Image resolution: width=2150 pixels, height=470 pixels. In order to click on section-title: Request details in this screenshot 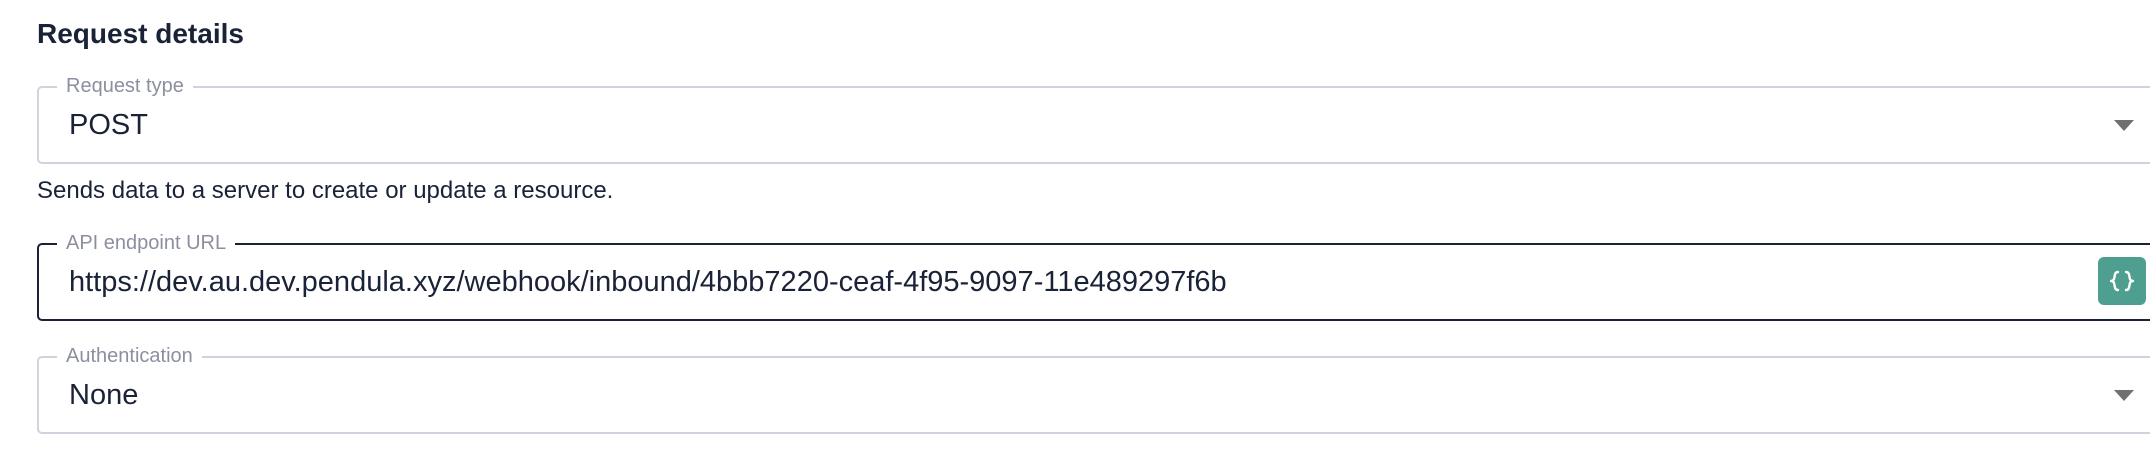, I will do `click(140, 33)`.